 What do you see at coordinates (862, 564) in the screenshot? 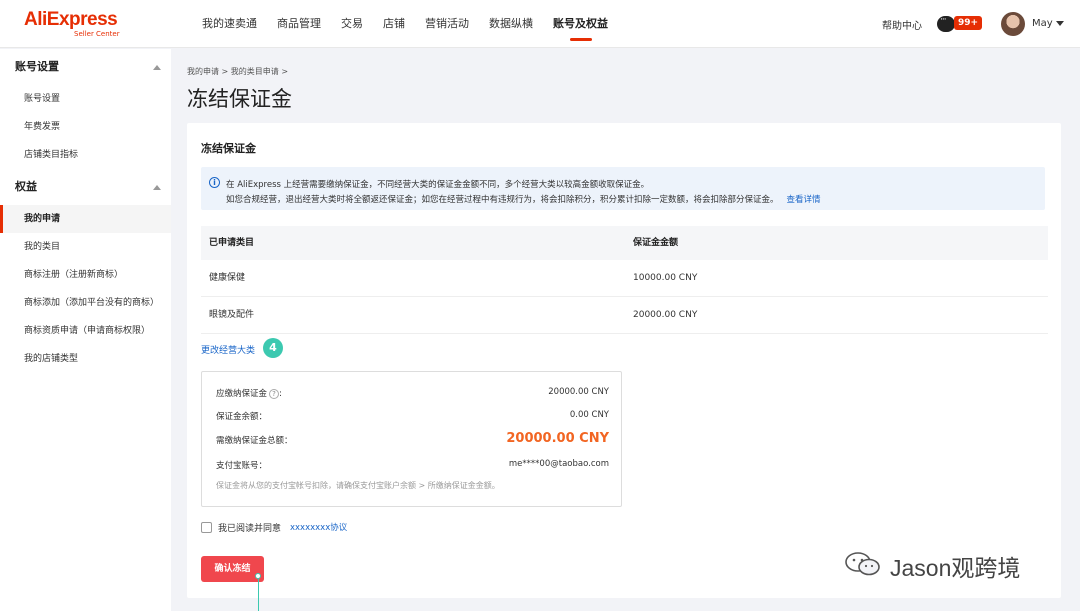
I see `wechat-icon` at bounding box center [862, 564].